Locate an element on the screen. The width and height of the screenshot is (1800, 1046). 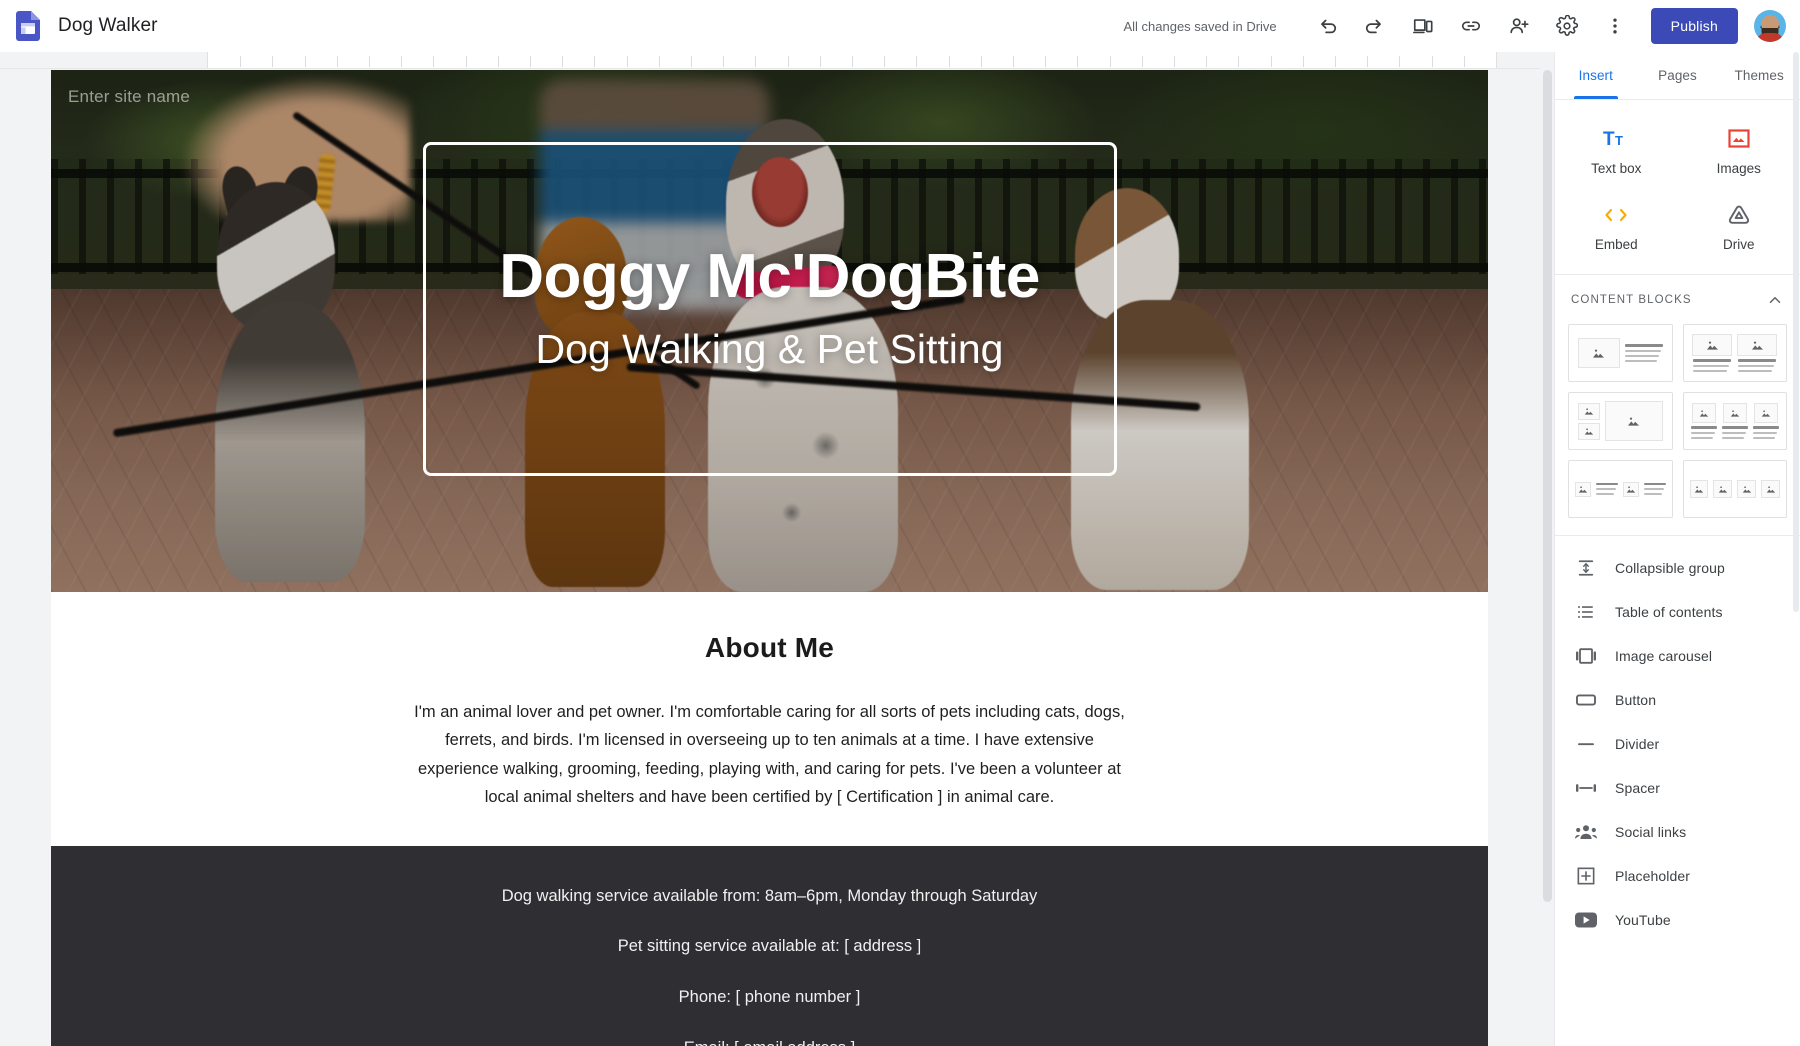
about-heading: About Me is located at coordinates (769, 648).